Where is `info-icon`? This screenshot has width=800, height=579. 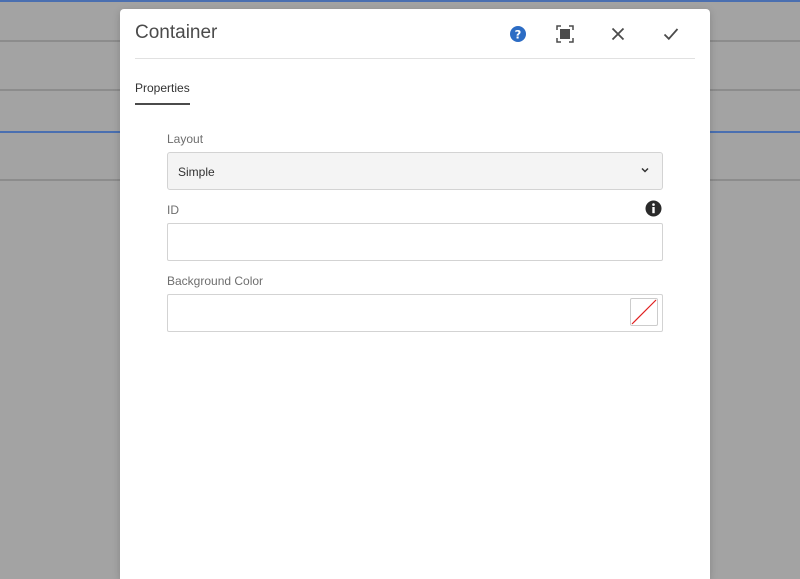
info-icon is located at coordinates (653, 208).